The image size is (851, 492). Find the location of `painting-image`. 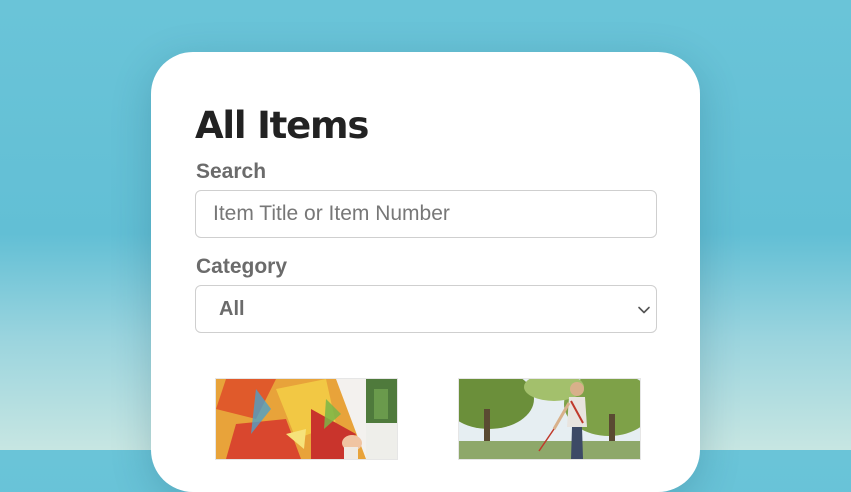

painting-image is located at coordinates (306, 419).